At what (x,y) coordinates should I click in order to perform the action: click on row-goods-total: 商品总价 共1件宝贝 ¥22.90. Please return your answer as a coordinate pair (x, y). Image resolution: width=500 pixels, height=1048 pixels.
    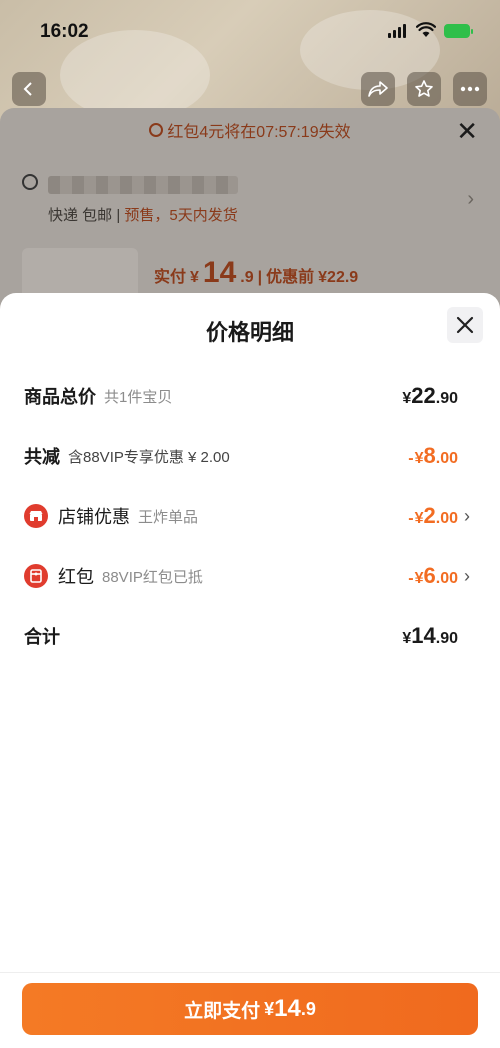
    Looking at the image, I should click on (250, 396).